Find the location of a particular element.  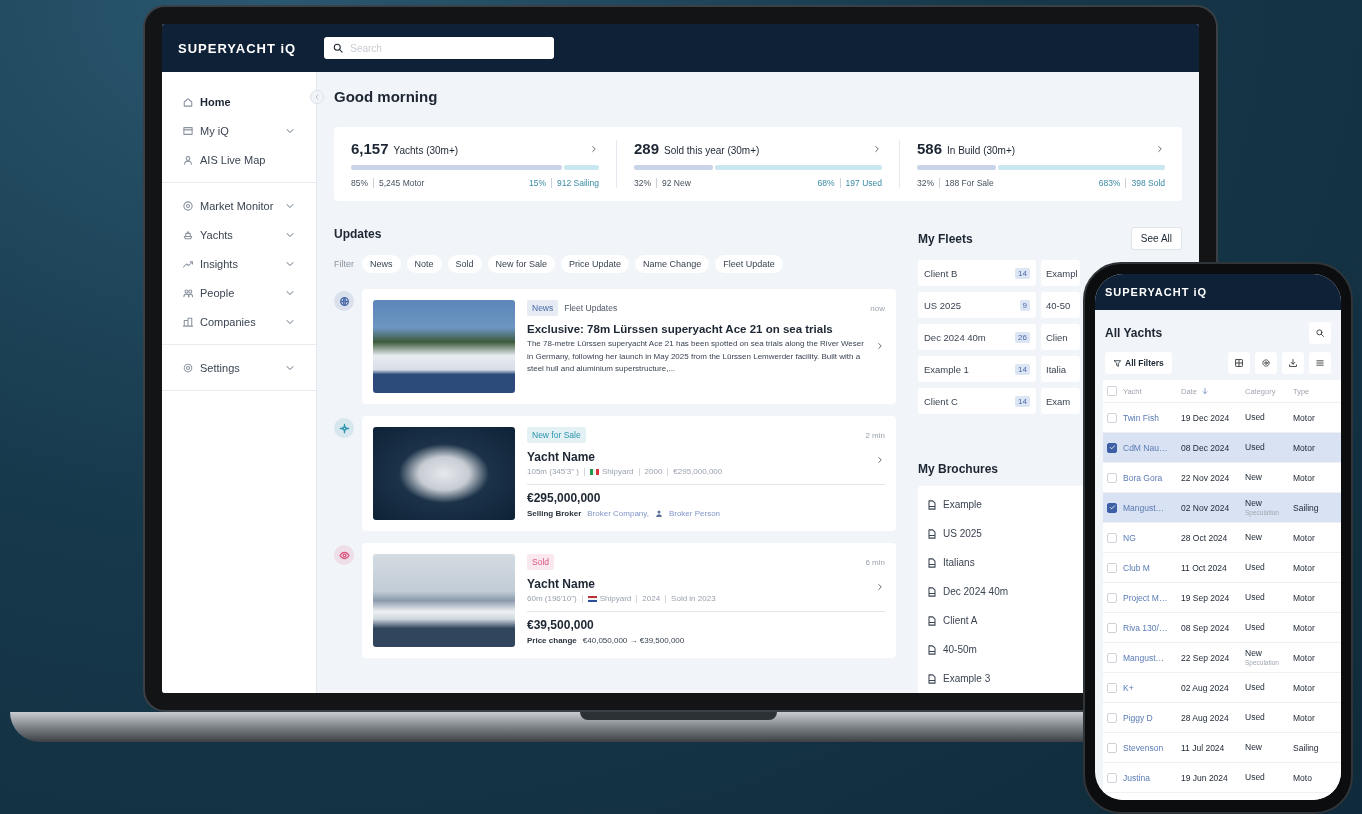

yacht-name-link: K+ is located at coordinates (1152, 687).